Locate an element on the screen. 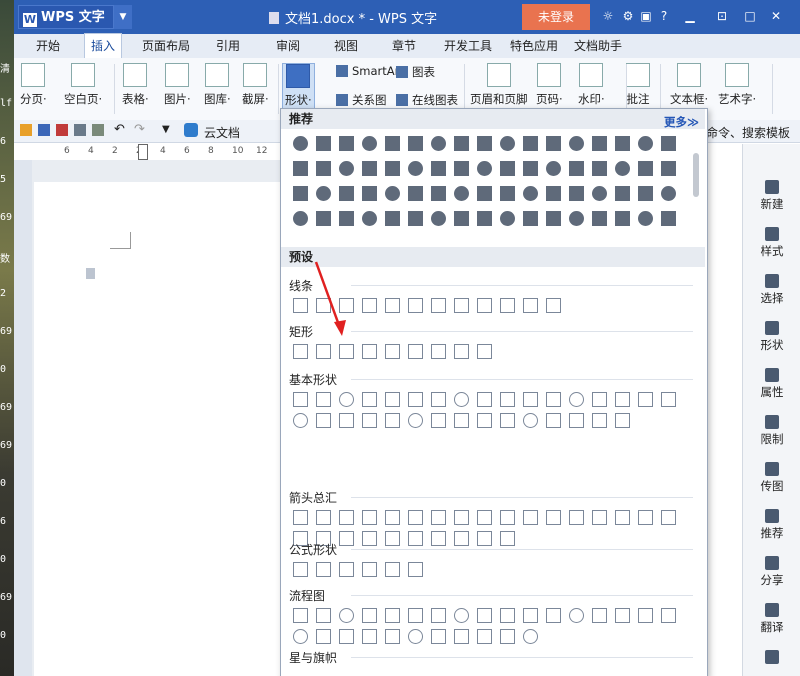 The image size is (800, 676). right-panel-toolbox is located at coordinates (771, 658).